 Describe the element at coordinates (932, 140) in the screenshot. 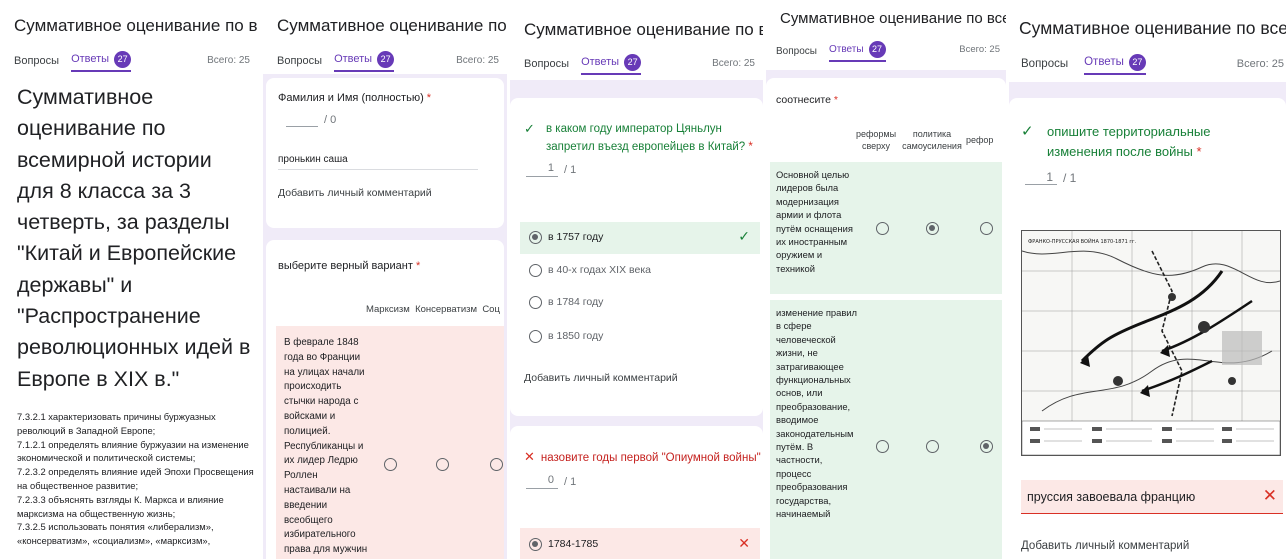

I see `matrix-column: политика самоусиления` at that location.